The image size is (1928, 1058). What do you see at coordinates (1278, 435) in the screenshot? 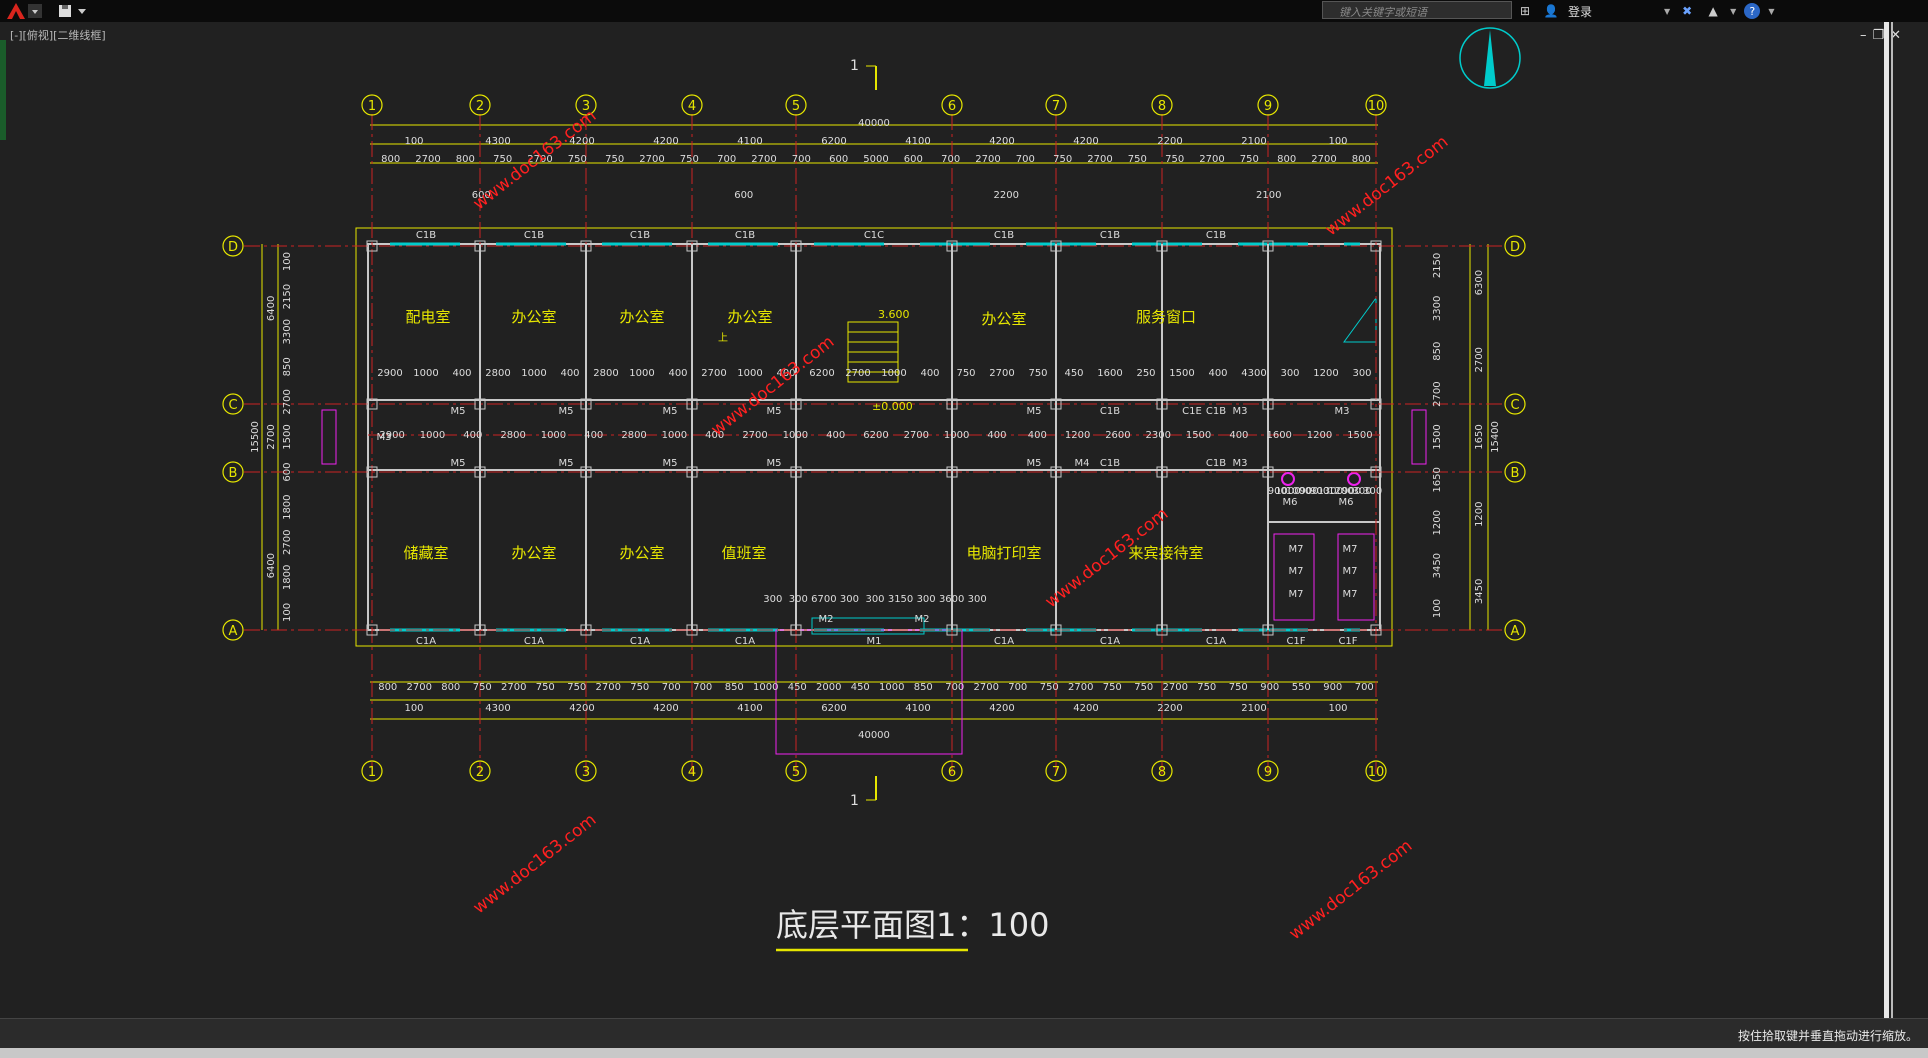
I see `dim-corridor-bottom: 1600` at bounding box center [1278, 435].